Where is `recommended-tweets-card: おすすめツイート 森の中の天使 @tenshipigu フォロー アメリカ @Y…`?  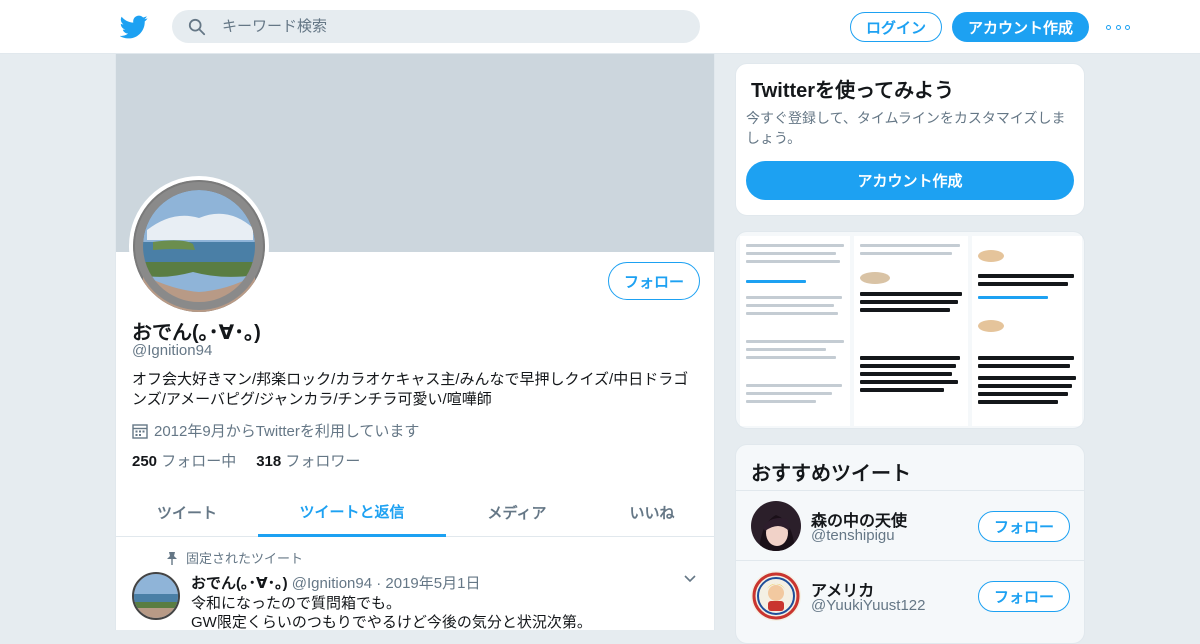
recommended-tweets-card: おすすめツイート 森の中の天使 @tenshipigu フォロー アメリカ @Y… is located at coordinates (910, 544).